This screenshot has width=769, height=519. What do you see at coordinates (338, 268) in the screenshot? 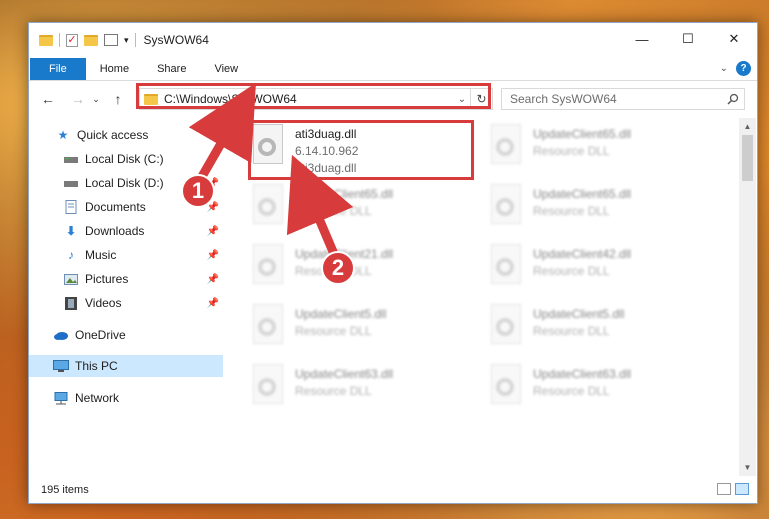
I see `step-badge-2: 2` at bounding box center [338, 268].